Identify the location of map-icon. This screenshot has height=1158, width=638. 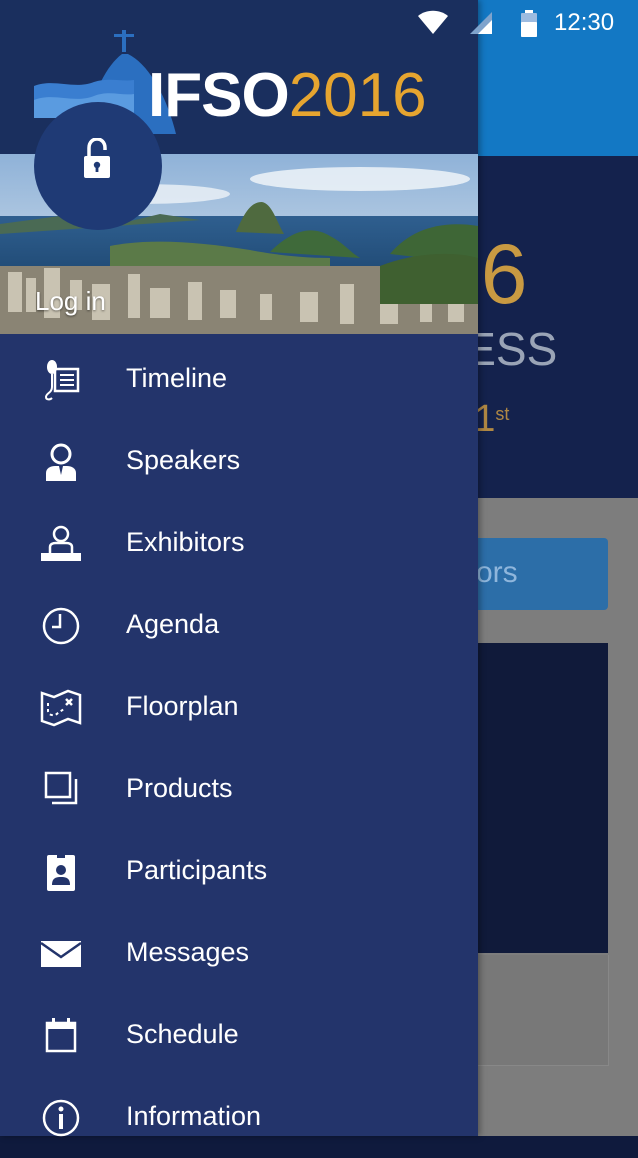
(61, 708).